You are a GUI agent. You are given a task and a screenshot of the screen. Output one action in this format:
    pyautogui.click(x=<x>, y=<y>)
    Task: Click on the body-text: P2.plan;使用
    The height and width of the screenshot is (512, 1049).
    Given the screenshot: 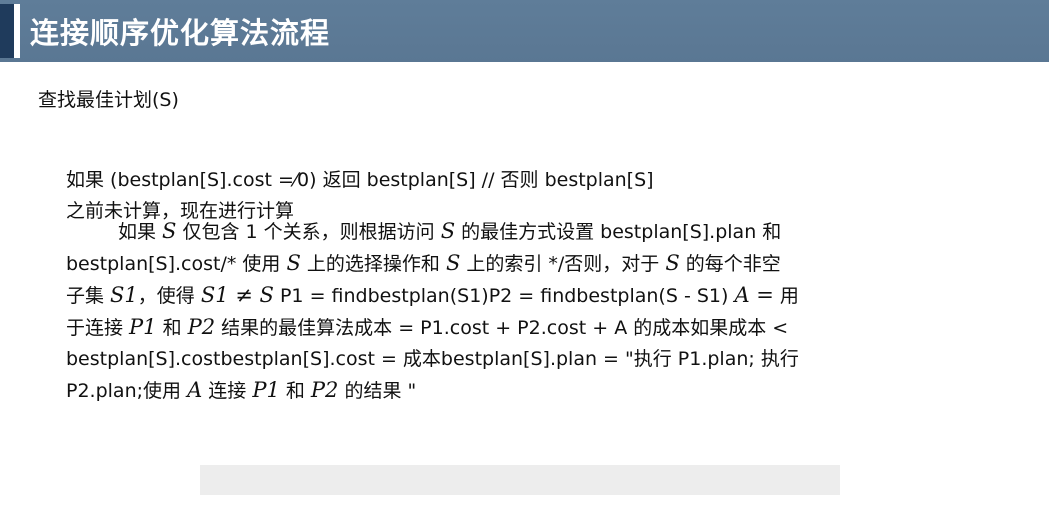 What is the action you would take?
    pyautogui.click(x=127, y=391)
    